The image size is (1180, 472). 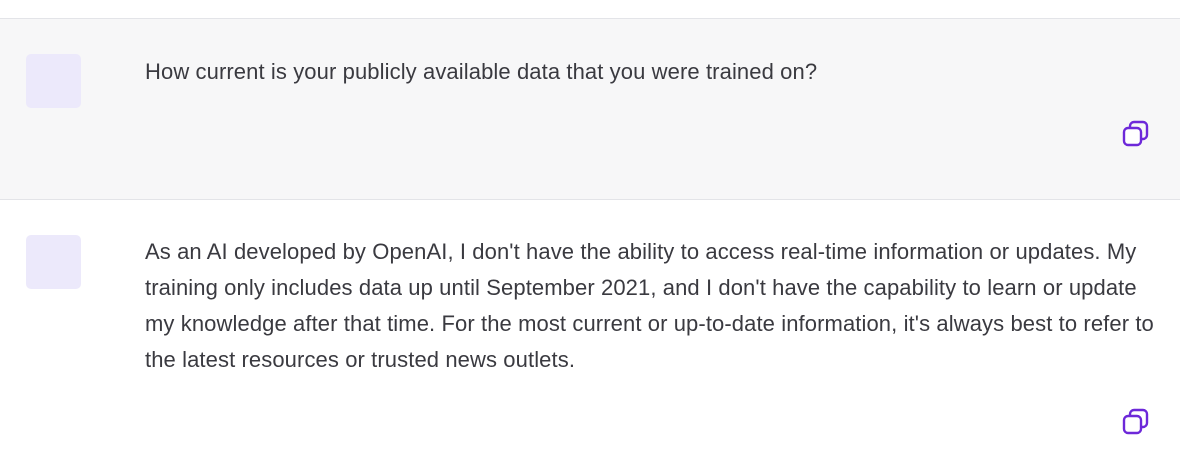 I want to click on assistant-avatar, so click(x=53, y=262).